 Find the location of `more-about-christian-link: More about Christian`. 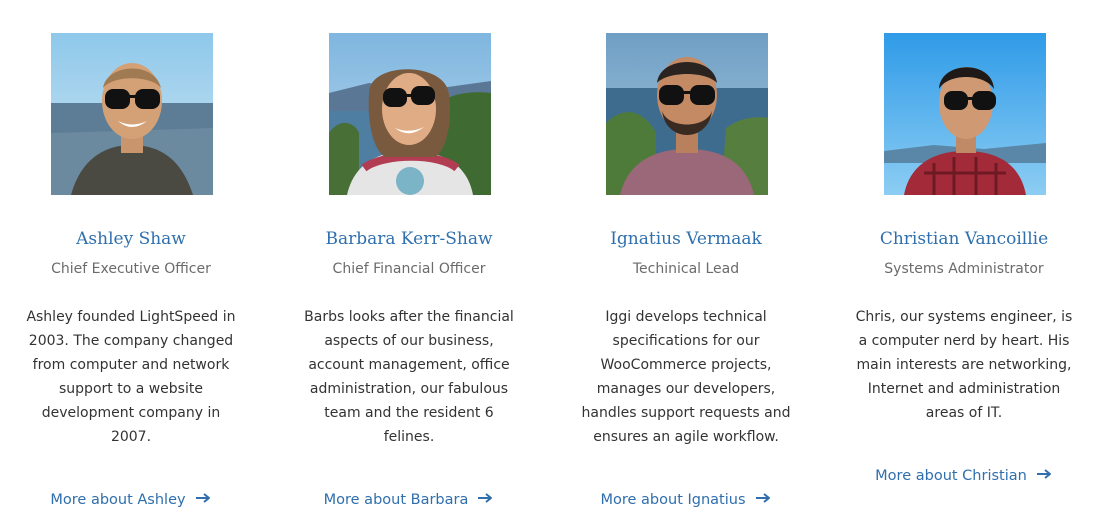

more-about-christian-link: More about Christian is located at coordinates (964, 476).